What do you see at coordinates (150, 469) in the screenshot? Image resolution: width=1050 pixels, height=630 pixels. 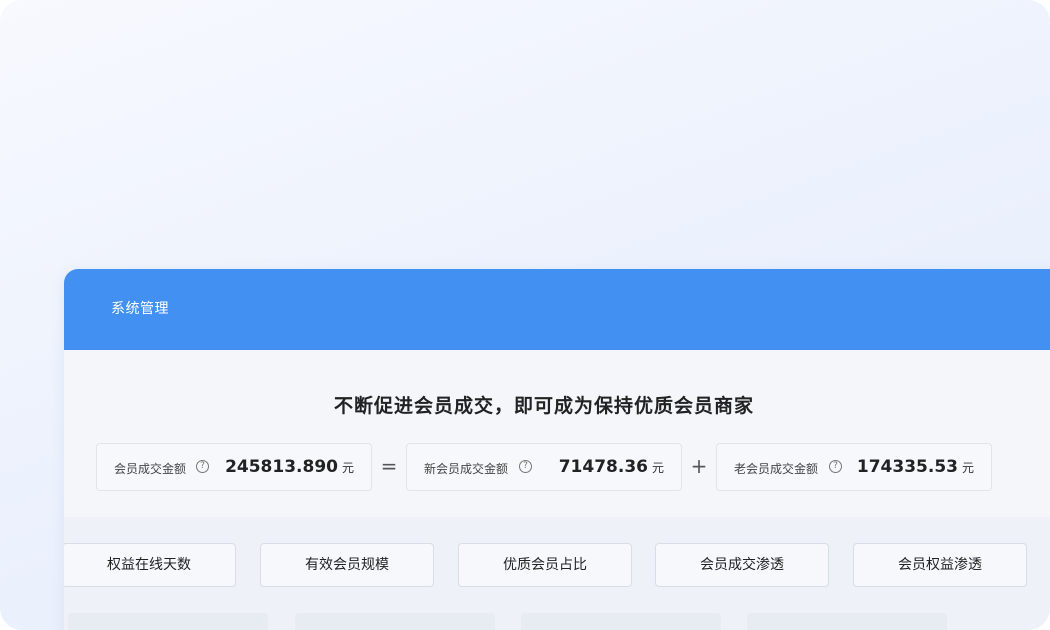 I see `metric-label: 会员成交金额` at bounding box center [150, 469].